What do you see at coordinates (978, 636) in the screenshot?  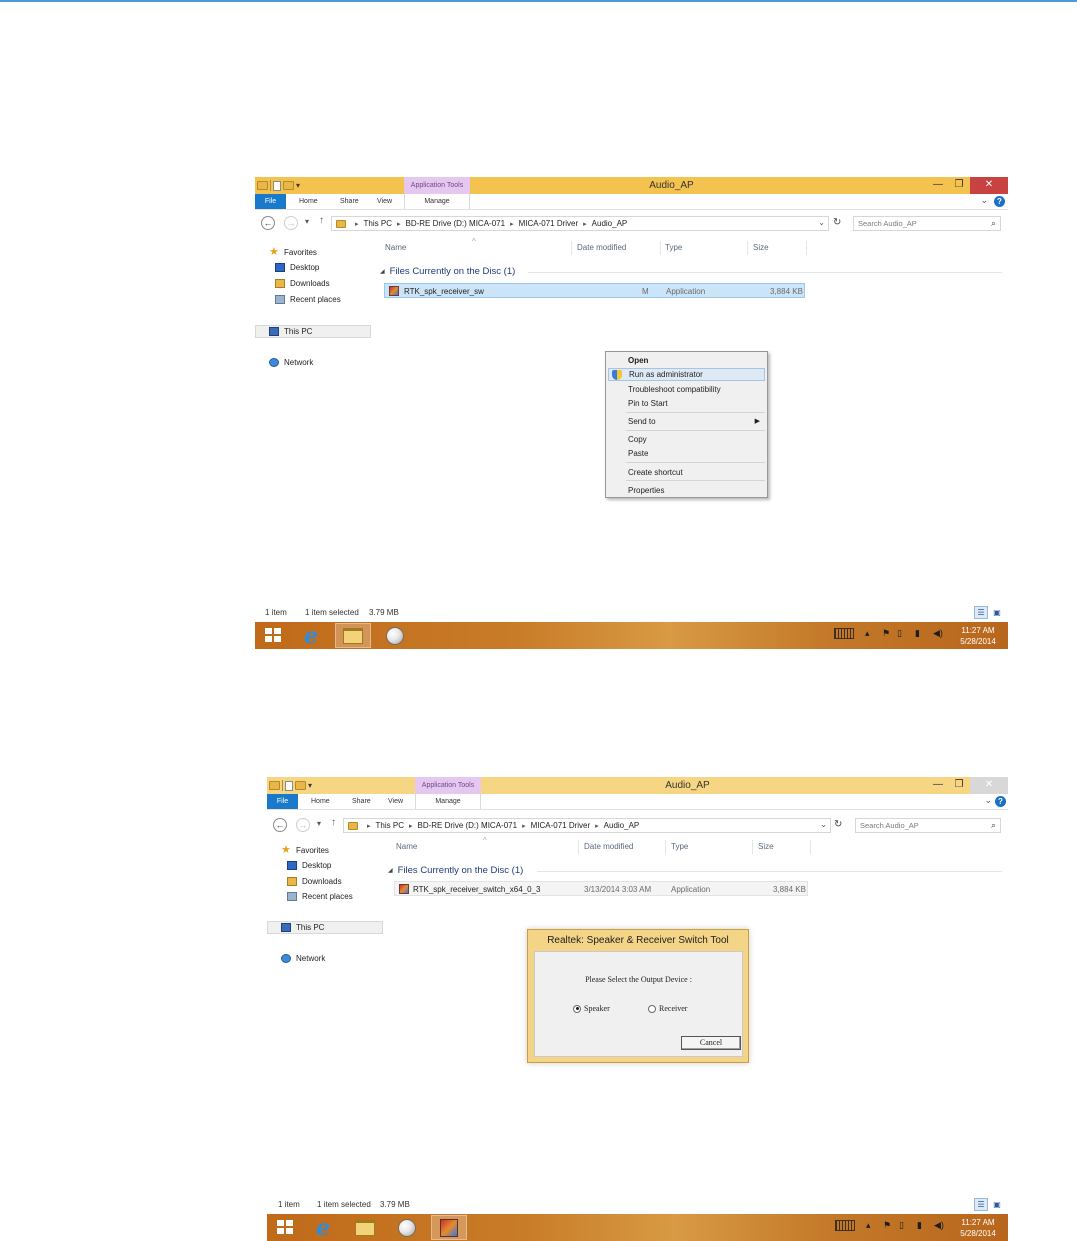 I see `system-clock: 11:27 AM 5/28/2014` at bounding box center [978, 636].